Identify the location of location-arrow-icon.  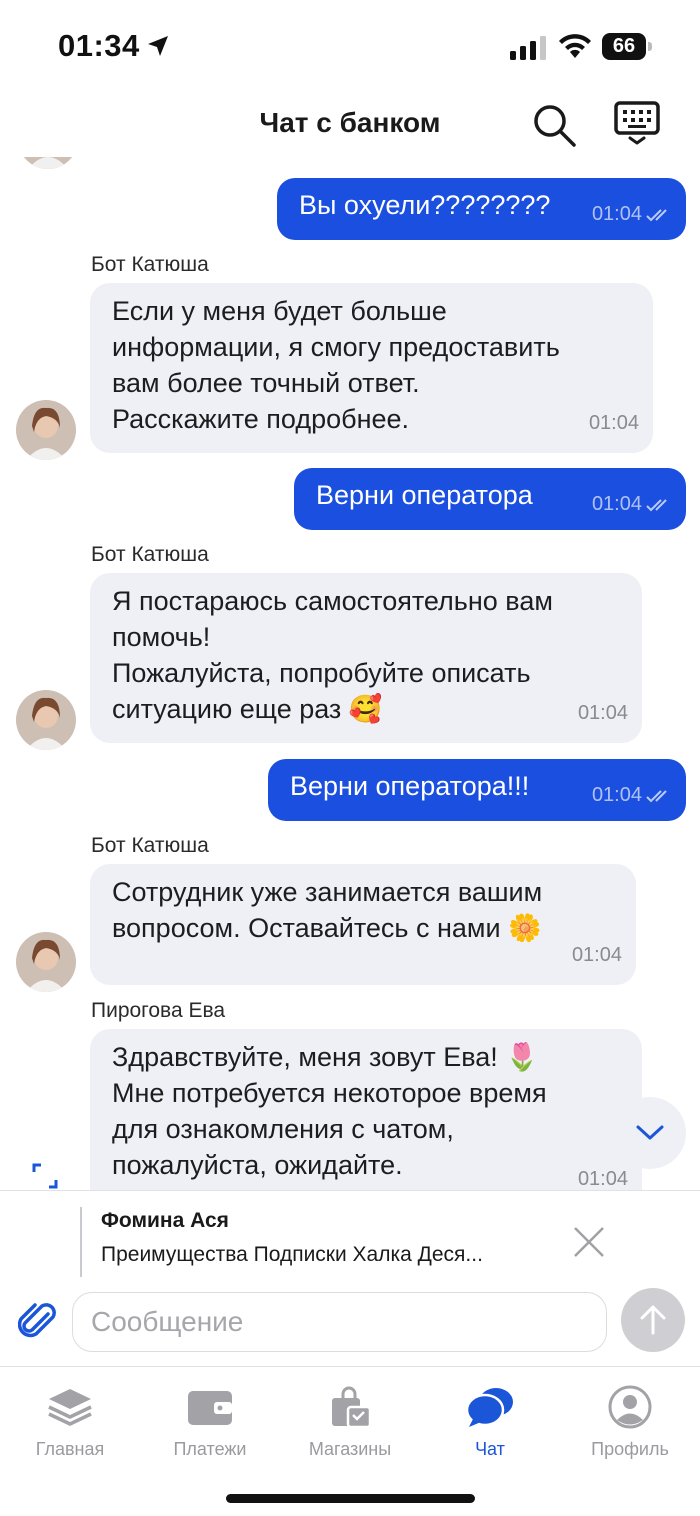
(158, 46).